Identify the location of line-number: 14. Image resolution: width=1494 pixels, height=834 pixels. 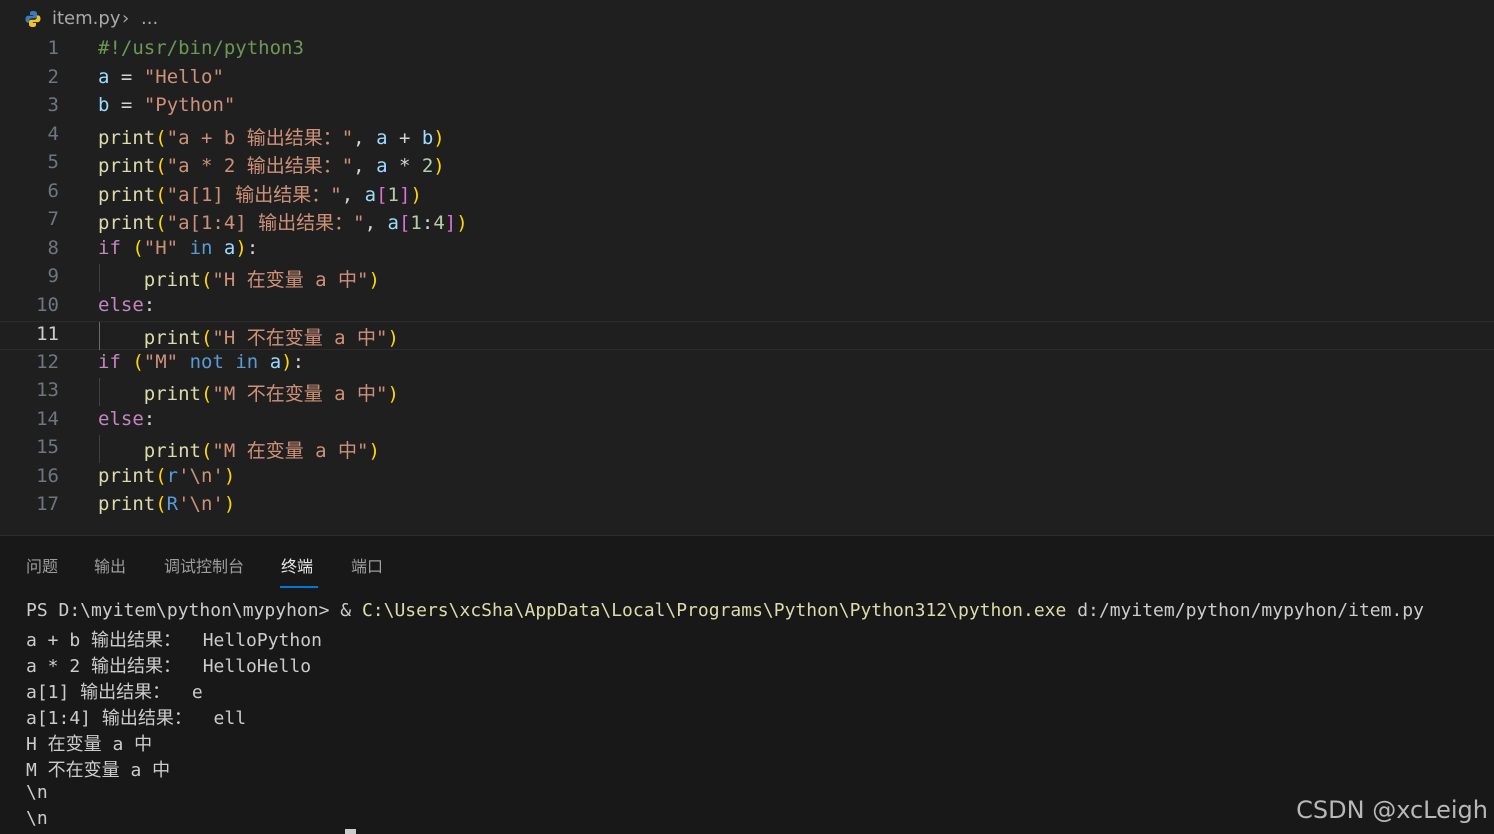
(47, 418).